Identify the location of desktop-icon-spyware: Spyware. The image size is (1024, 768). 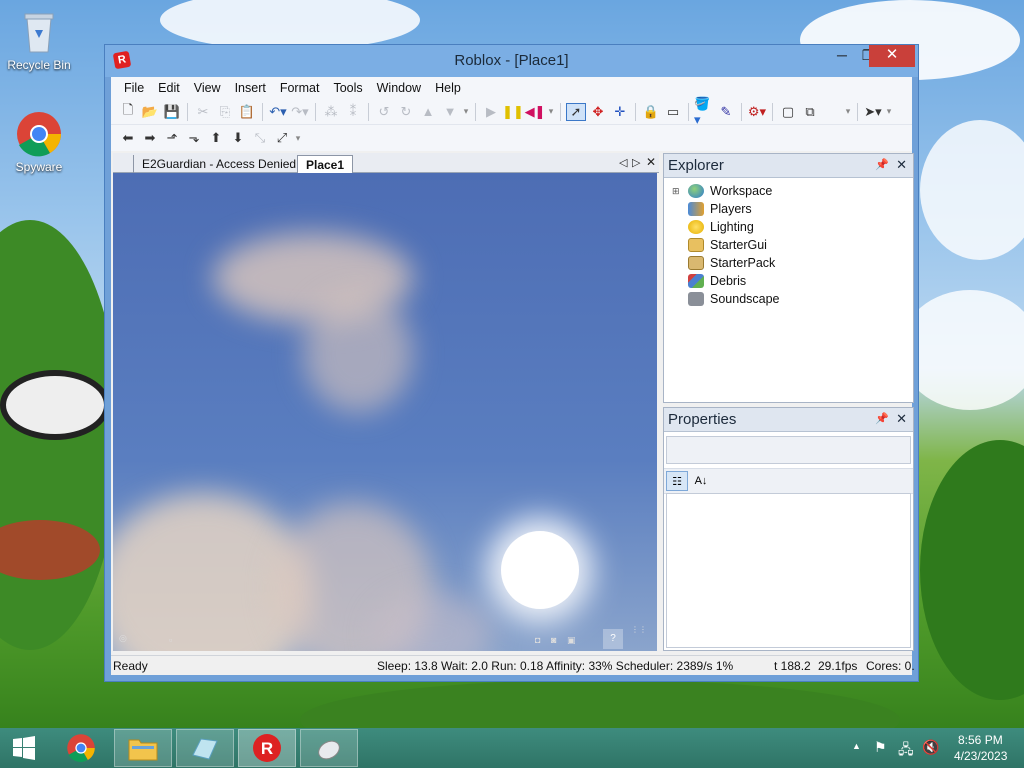
(39, 142).